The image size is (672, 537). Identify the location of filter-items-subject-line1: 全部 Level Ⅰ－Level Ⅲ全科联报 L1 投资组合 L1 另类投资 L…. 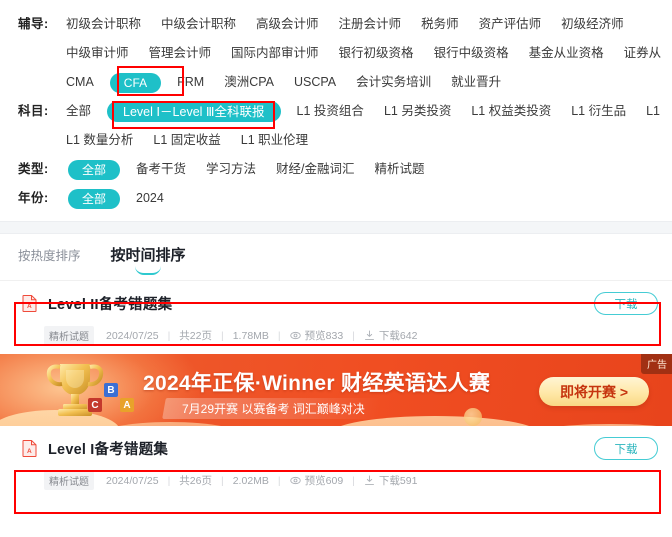
(363, 111).